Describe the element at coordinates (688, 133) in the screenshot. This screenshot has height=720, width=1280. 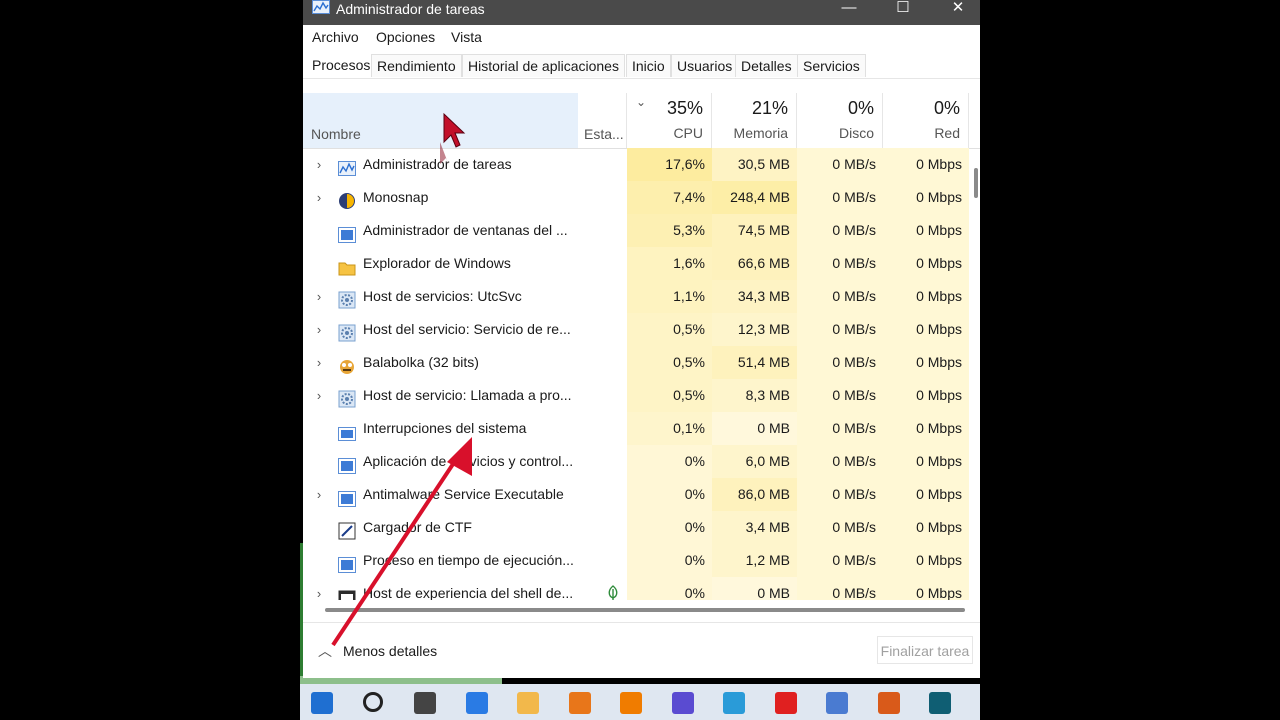
I see `header-cpu-label: CPU` at that location.